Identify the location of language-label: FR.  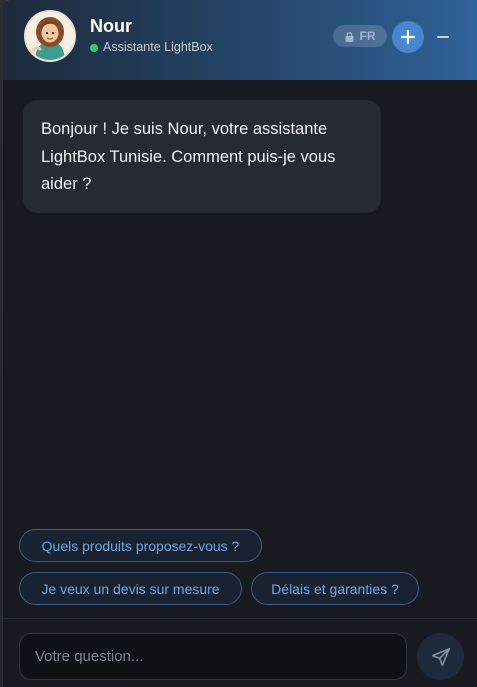
(367, 36).